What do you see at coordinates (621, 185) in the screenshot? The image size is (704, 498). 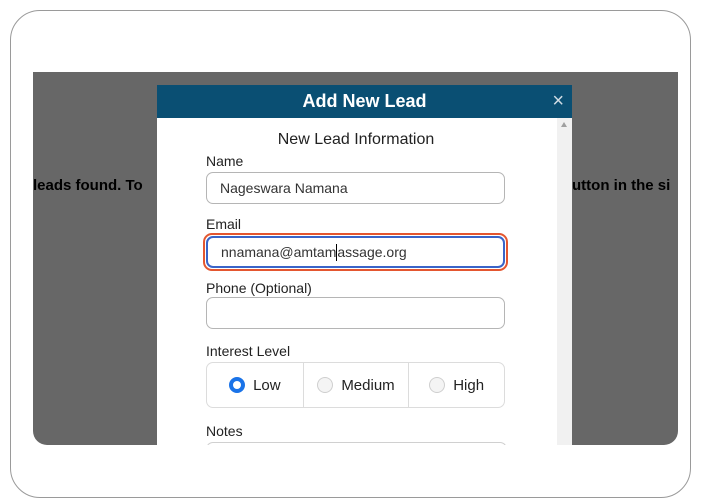 I see `empty-state-text-right: utton in the si` at bounding box center [621, 185].